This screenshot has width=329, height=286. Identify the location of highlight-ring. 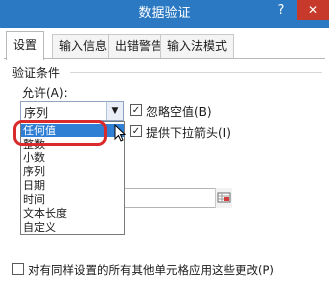
(60, 133).